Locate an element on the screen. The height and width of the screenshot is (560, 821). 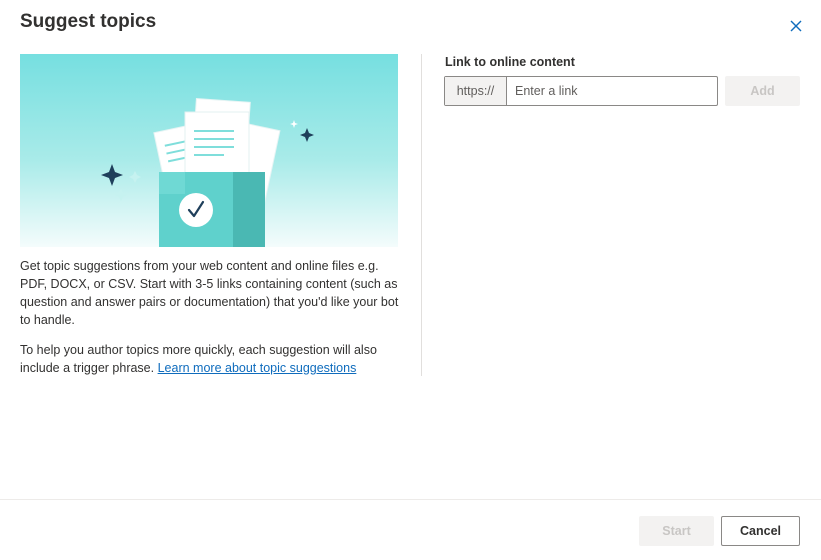
footer-divider is located at coordinates (410, 499).